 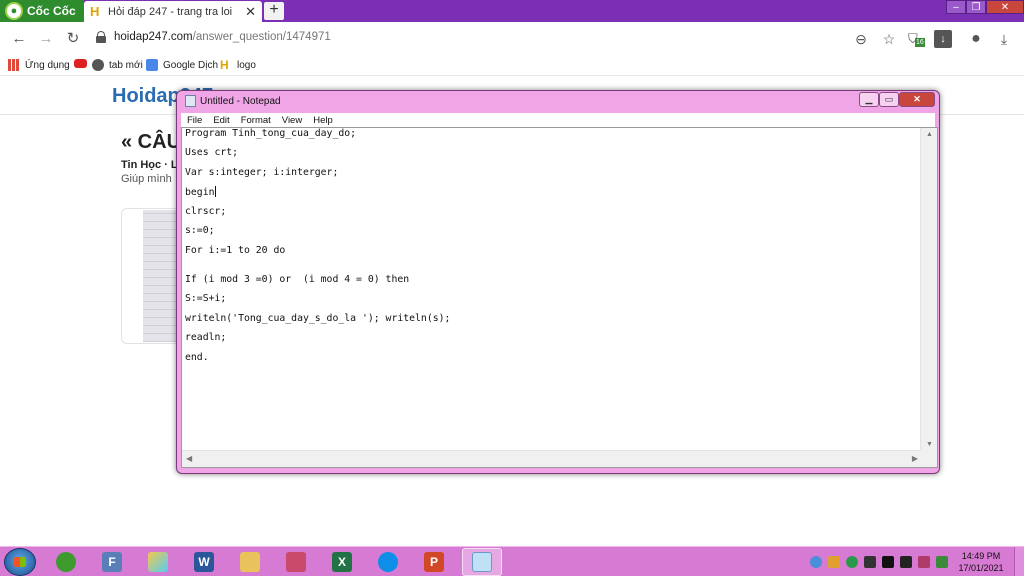 What do you see at coordinates (246, 65) in the screenshot?
I see `bookmark-label: logo` at bounding box center [246, 65].